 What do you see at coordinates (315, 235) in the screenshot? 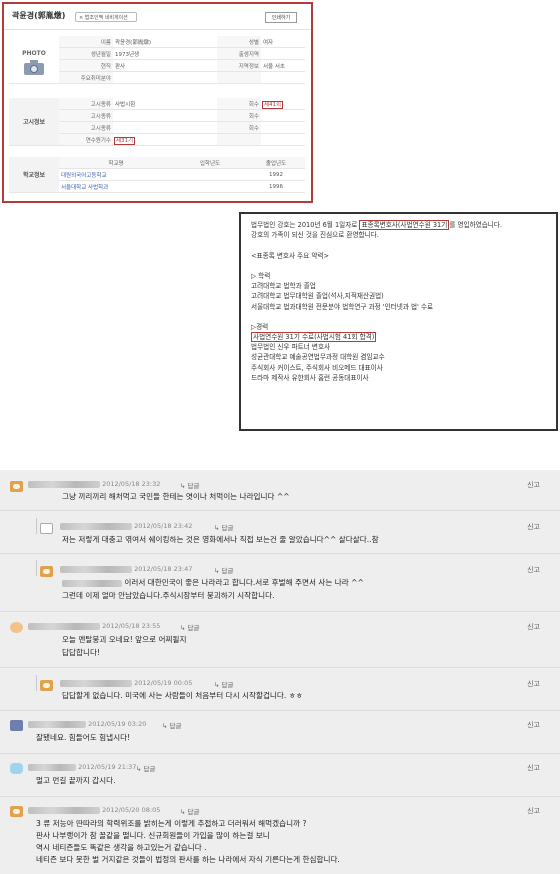
I see `article-line: 강호의 가족이 되신 것을 진심으로 환영합니다.` at bounding box center [315, 235].